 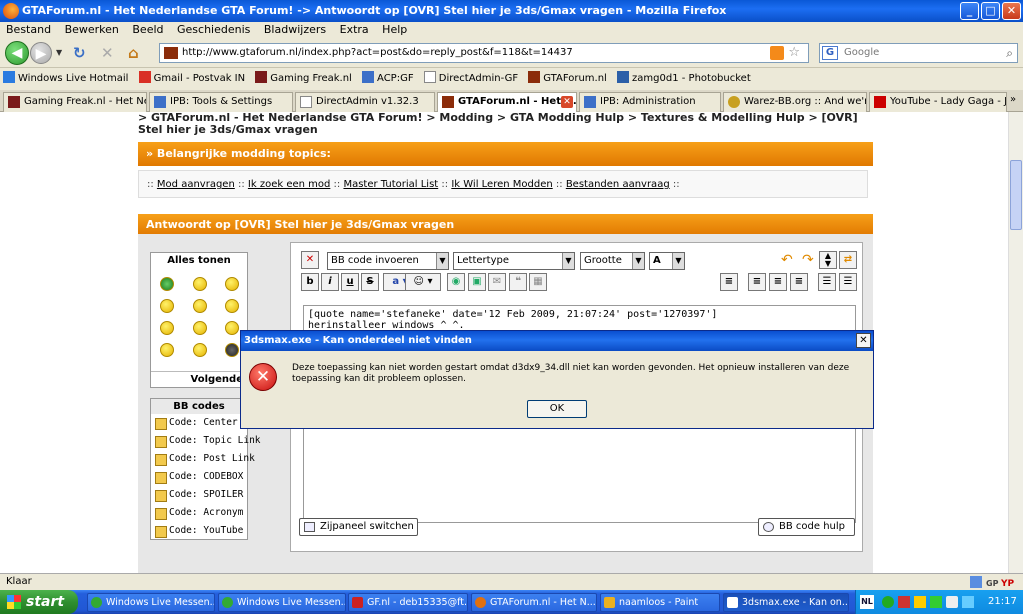 I want to click on bold-icon: b, so click(x=310, y=282).